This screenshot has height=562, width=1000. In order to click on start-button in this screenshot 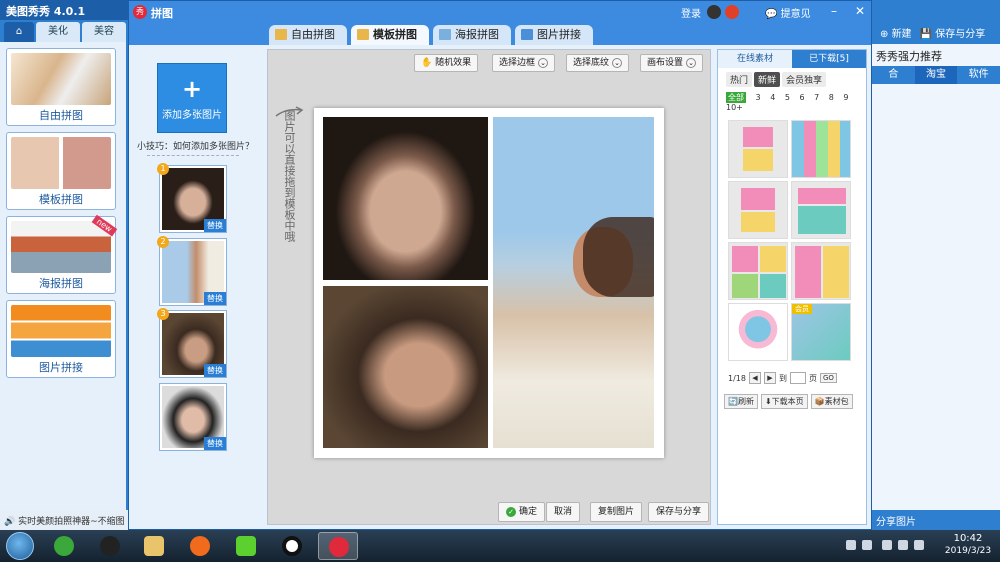, I will do `click(20, 546)`.